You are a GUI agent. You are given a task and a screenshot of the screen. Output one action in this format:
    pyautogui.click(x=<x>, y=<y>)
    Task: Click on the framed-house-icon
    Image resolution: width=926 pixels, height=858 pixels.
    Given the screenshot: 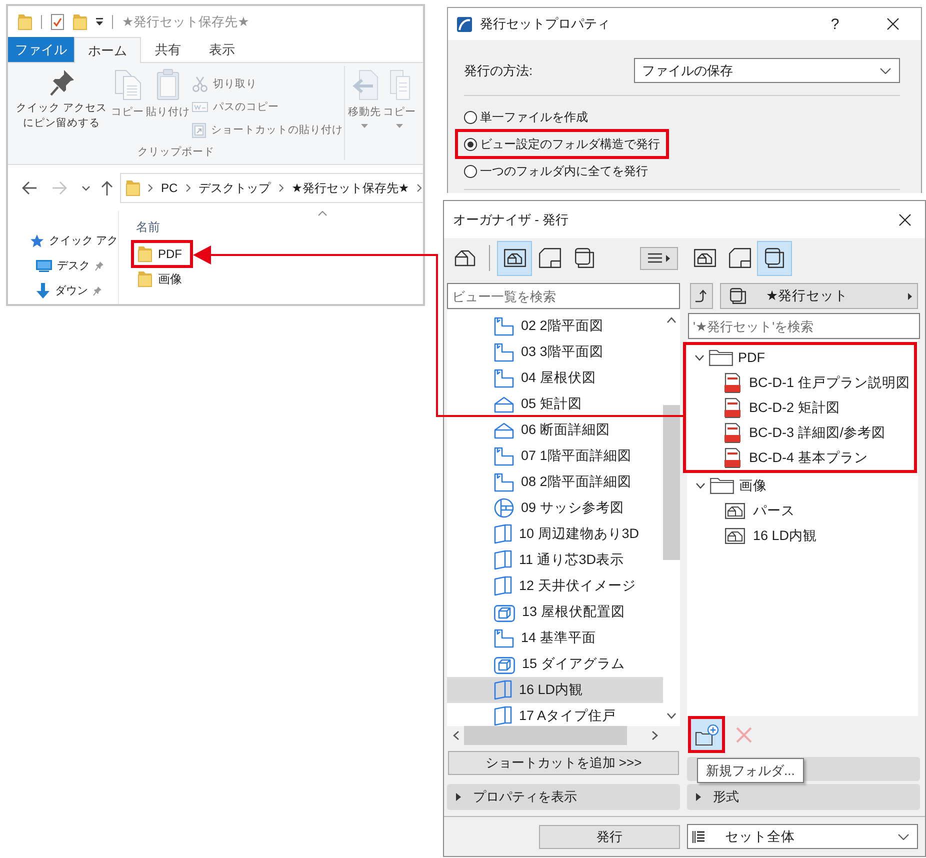 What is the action you would take?
    pyautogui.click(x=515, y=258)
    